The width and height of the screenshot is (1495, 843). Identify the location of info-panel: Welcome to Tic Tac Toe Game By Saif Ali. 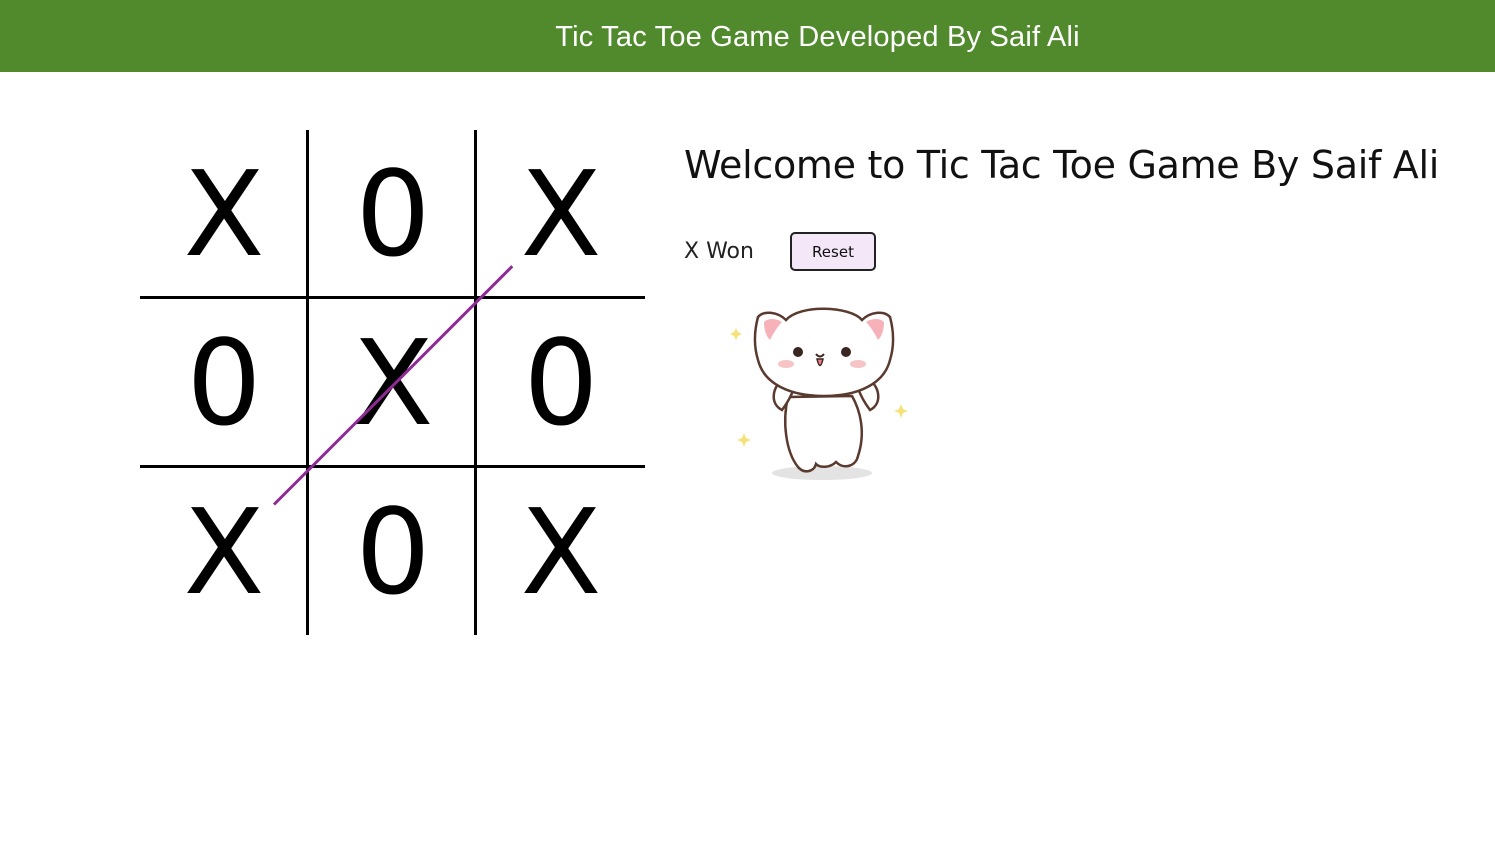
(1061, 165).